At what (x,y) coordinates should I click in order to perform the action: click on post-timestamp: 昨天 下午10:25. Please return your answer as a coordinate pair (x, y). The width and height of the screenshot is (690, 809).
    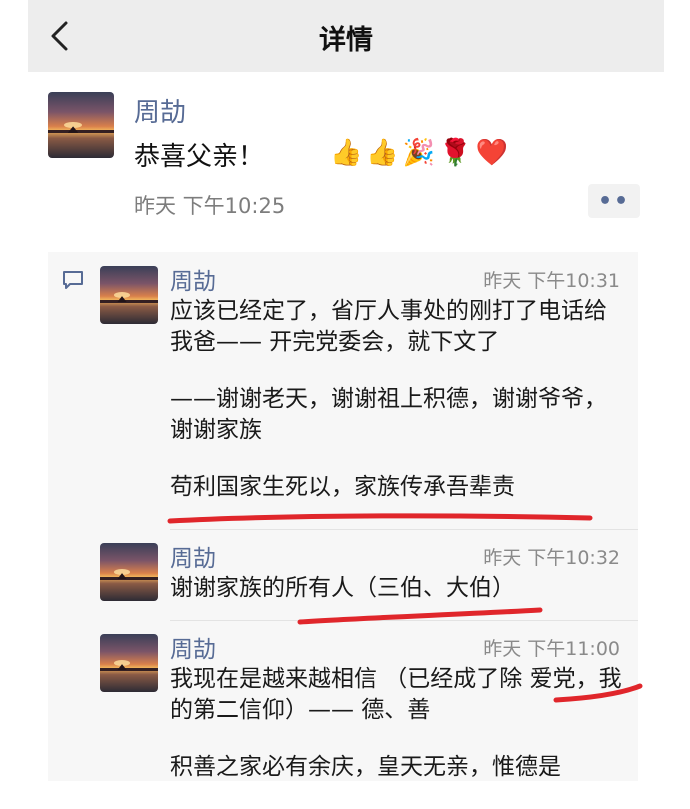
    Looking at the image, I should click on (210, 206).